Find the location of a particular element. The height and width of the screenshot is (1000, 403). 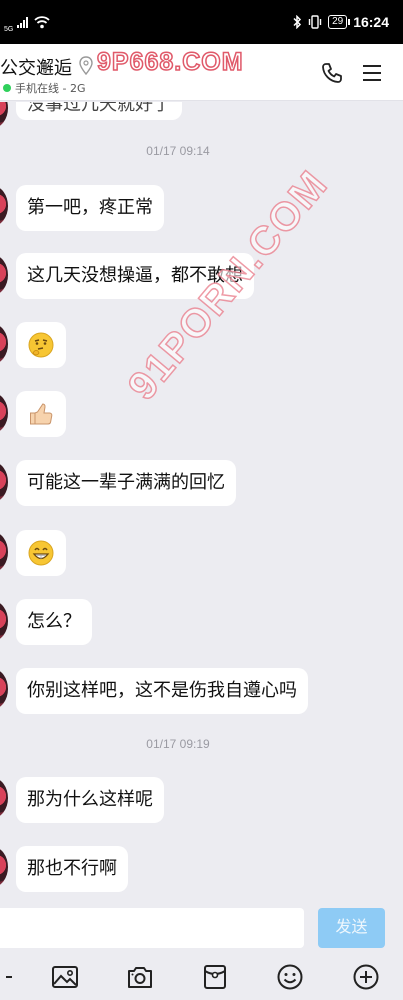

network-type: 5G is located at coordinates (9, 29).